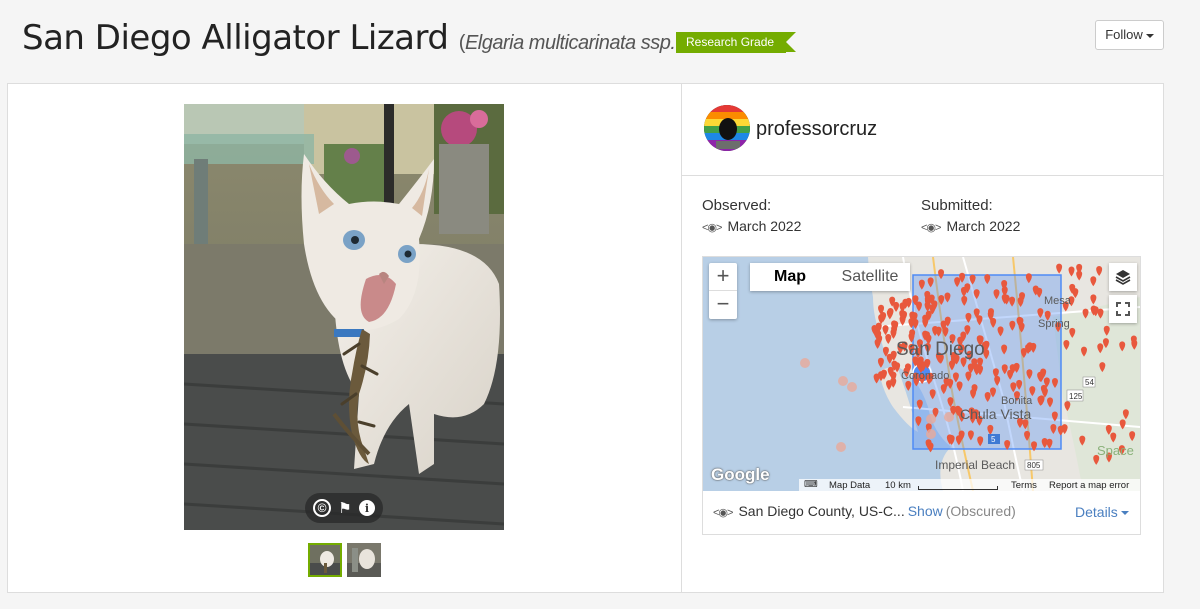 The height and width of the screenshot is (609, 1200). I want to click on map-label-bonita: Bonita, so click(1017, 401).